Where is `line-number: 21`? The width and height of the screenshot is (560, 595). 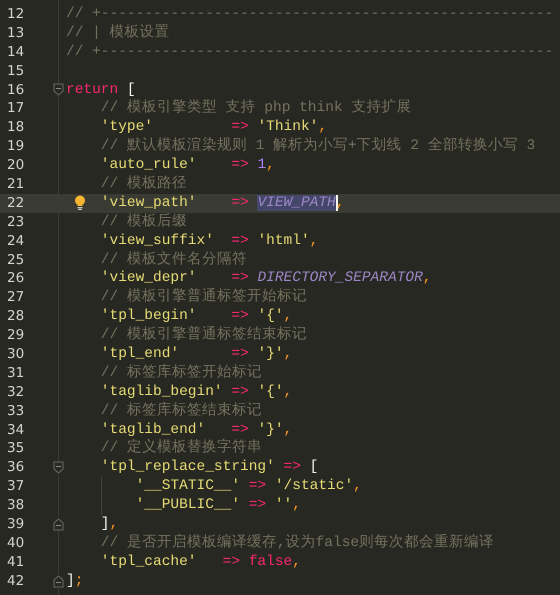
line-number: 21 is located at coordinates (16, 184).